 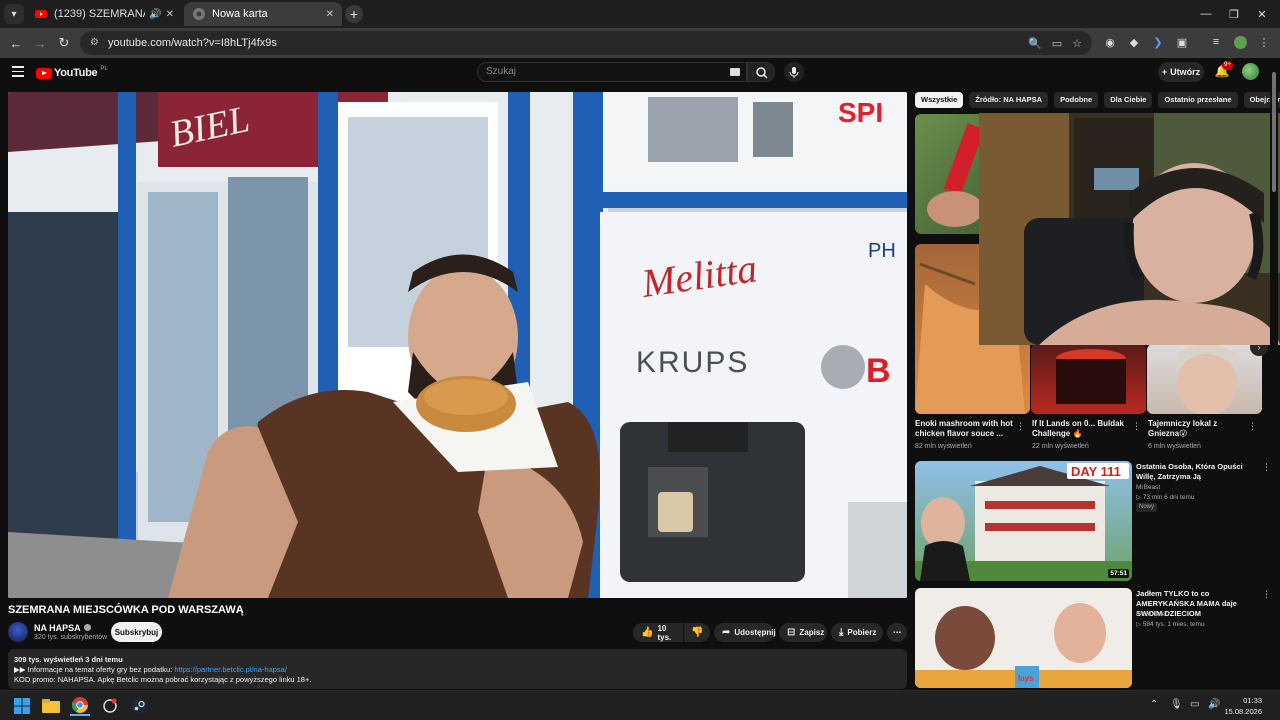 What do you see at coordinates (1240, 42) in the screenshot?
I see `profile-avatar` at bounding box center [1240, 42].